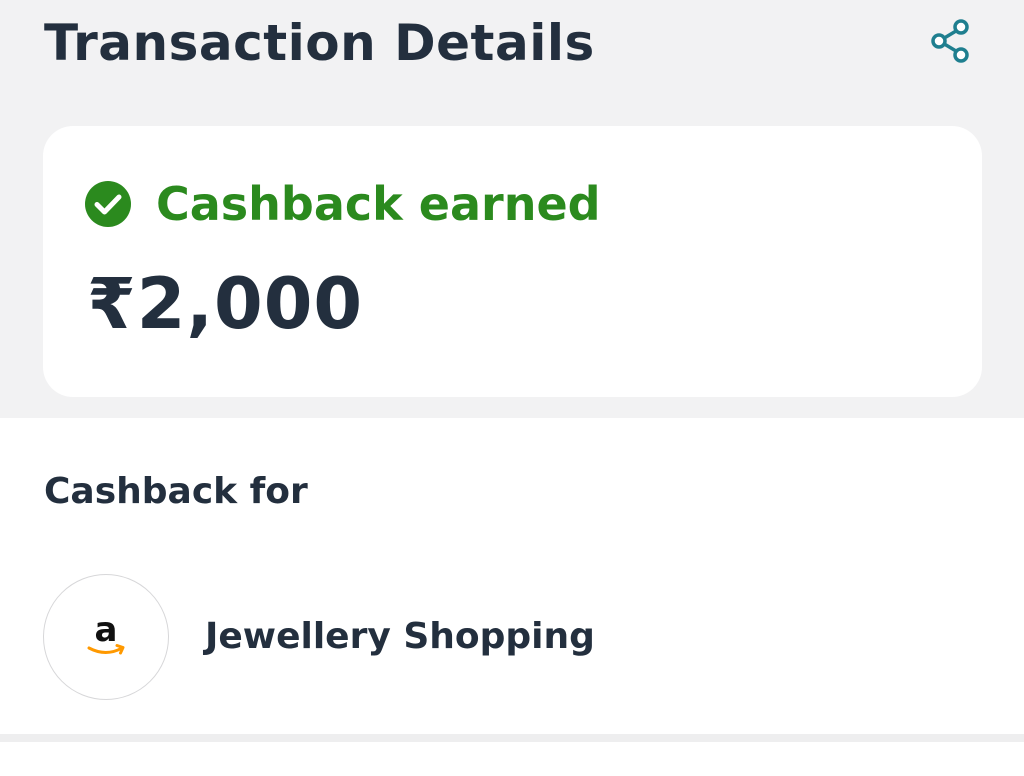 This screenshot has height=776, width=1024. What do you see at coordinates (378, 204) in the screenshot?
I see `cashback-status-text: Cashback earned` at bounding box center [378, 204].